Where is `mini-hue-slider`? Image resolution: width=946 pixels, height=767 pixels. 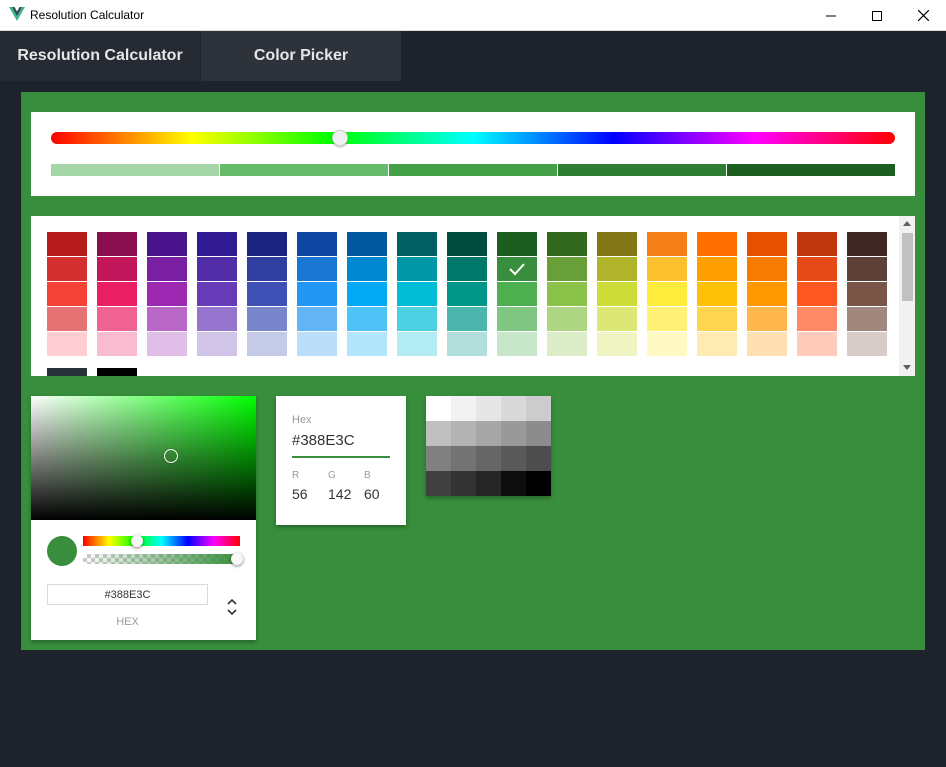
mini-hue-slider is located at coordinates (161, 541).